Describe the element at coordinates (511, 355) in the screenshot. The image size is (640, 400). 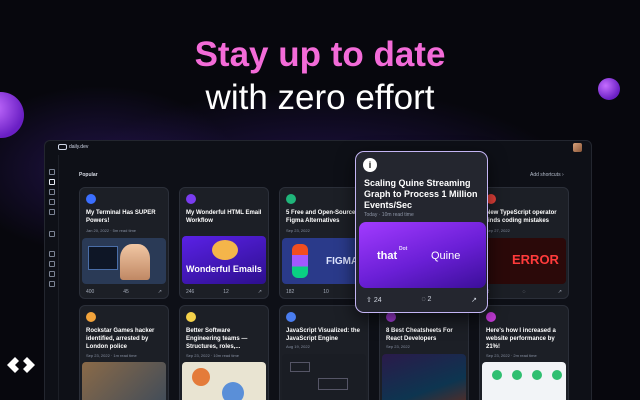
I see `card-meta: Sep 23, 2022 · 2m read time` at that location.